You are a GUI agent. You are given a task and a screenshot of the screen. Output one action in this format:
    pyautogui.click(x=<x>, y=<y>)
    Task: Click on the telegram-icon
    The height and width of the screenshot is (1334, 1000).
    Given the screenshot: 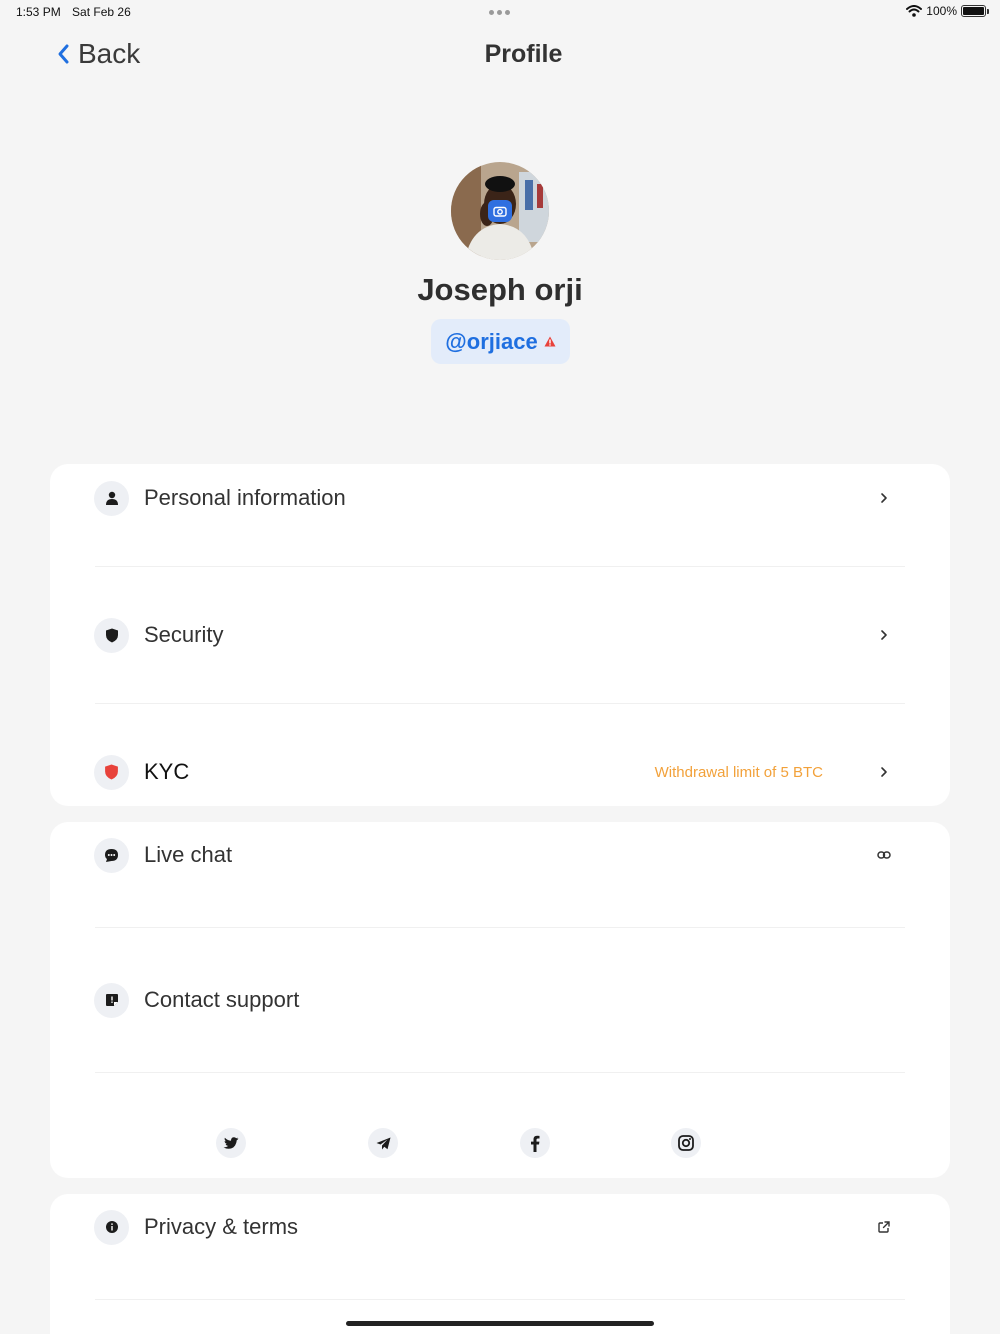 What is the action you would take?
    pyautogui.click(x=383, y=1143)
    